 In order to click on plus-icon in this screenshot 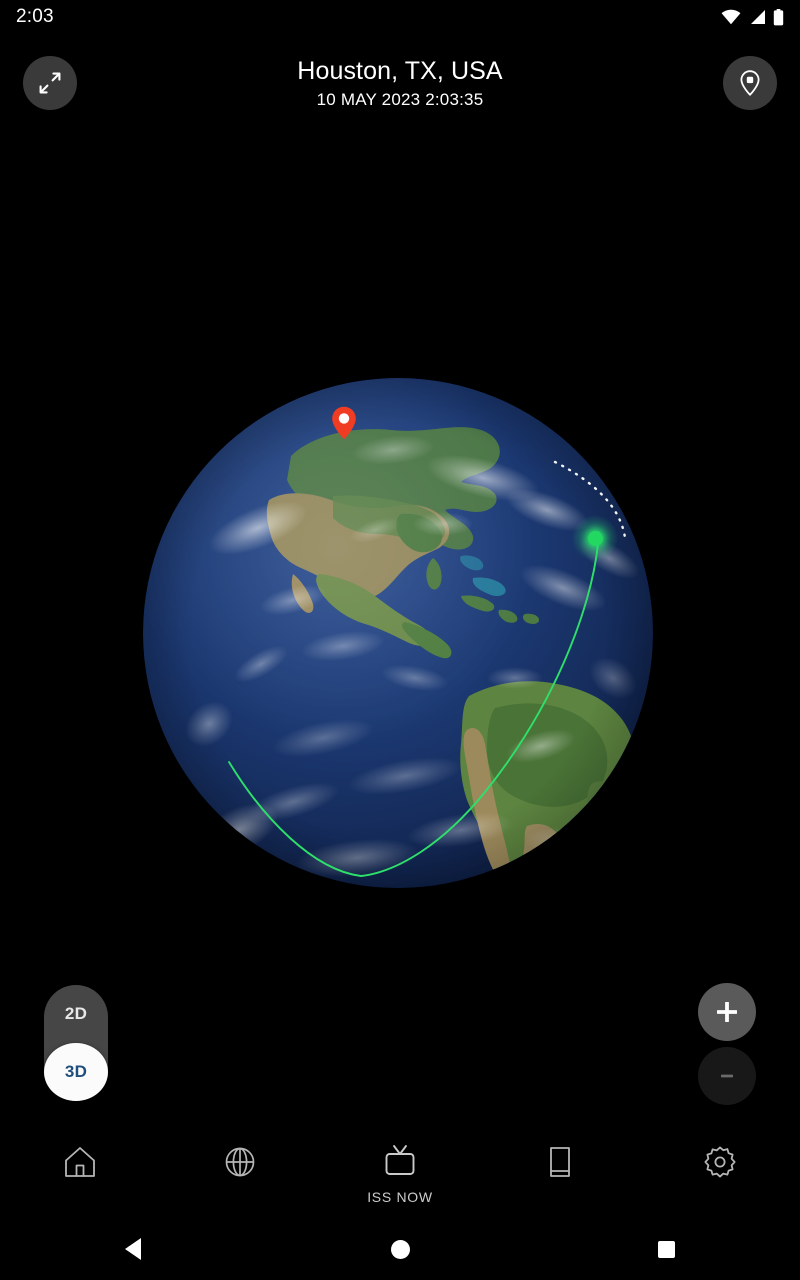, I will do `click(727, 1012)`.